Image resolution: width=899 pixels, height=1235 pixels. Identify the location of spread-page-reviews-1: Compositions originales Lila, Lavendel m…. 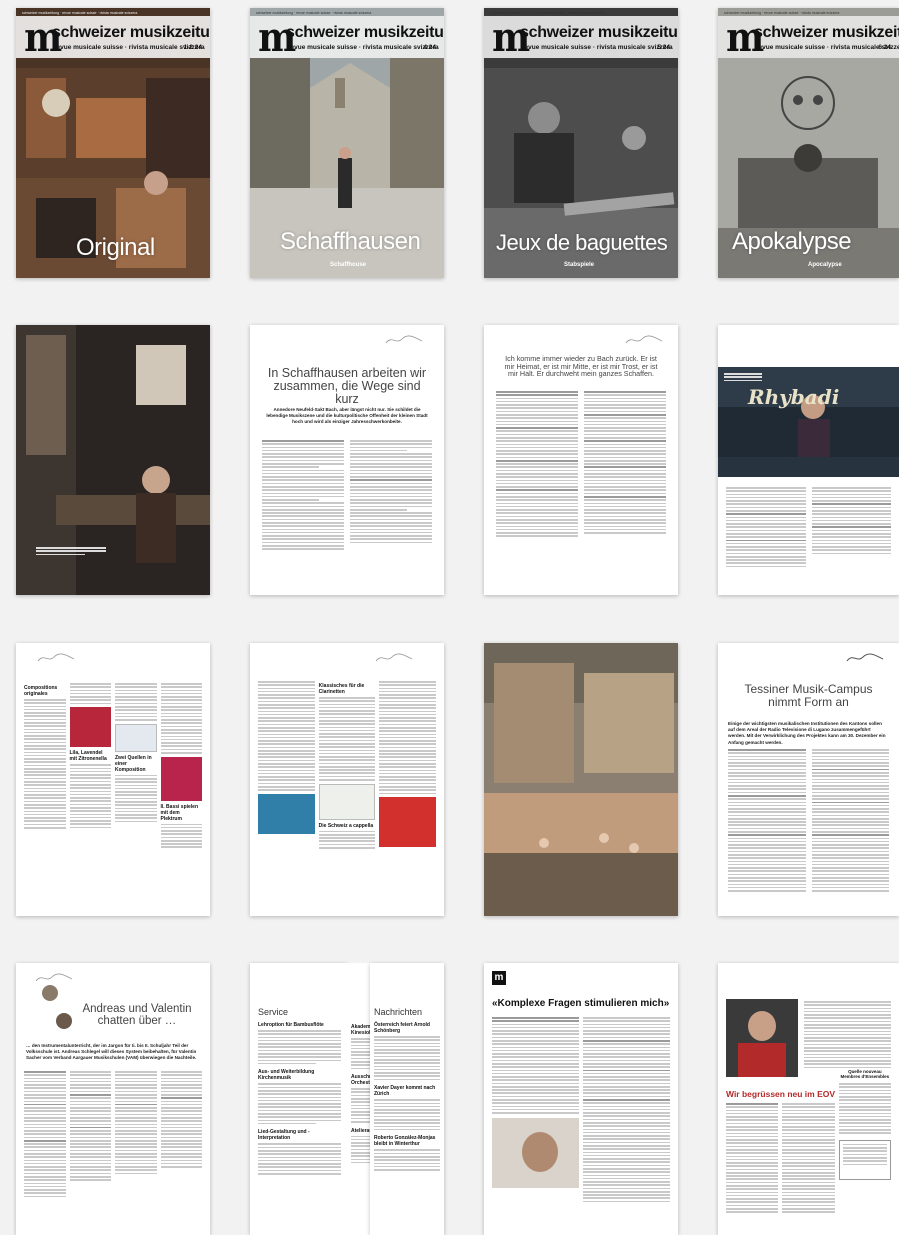
(113, 779).